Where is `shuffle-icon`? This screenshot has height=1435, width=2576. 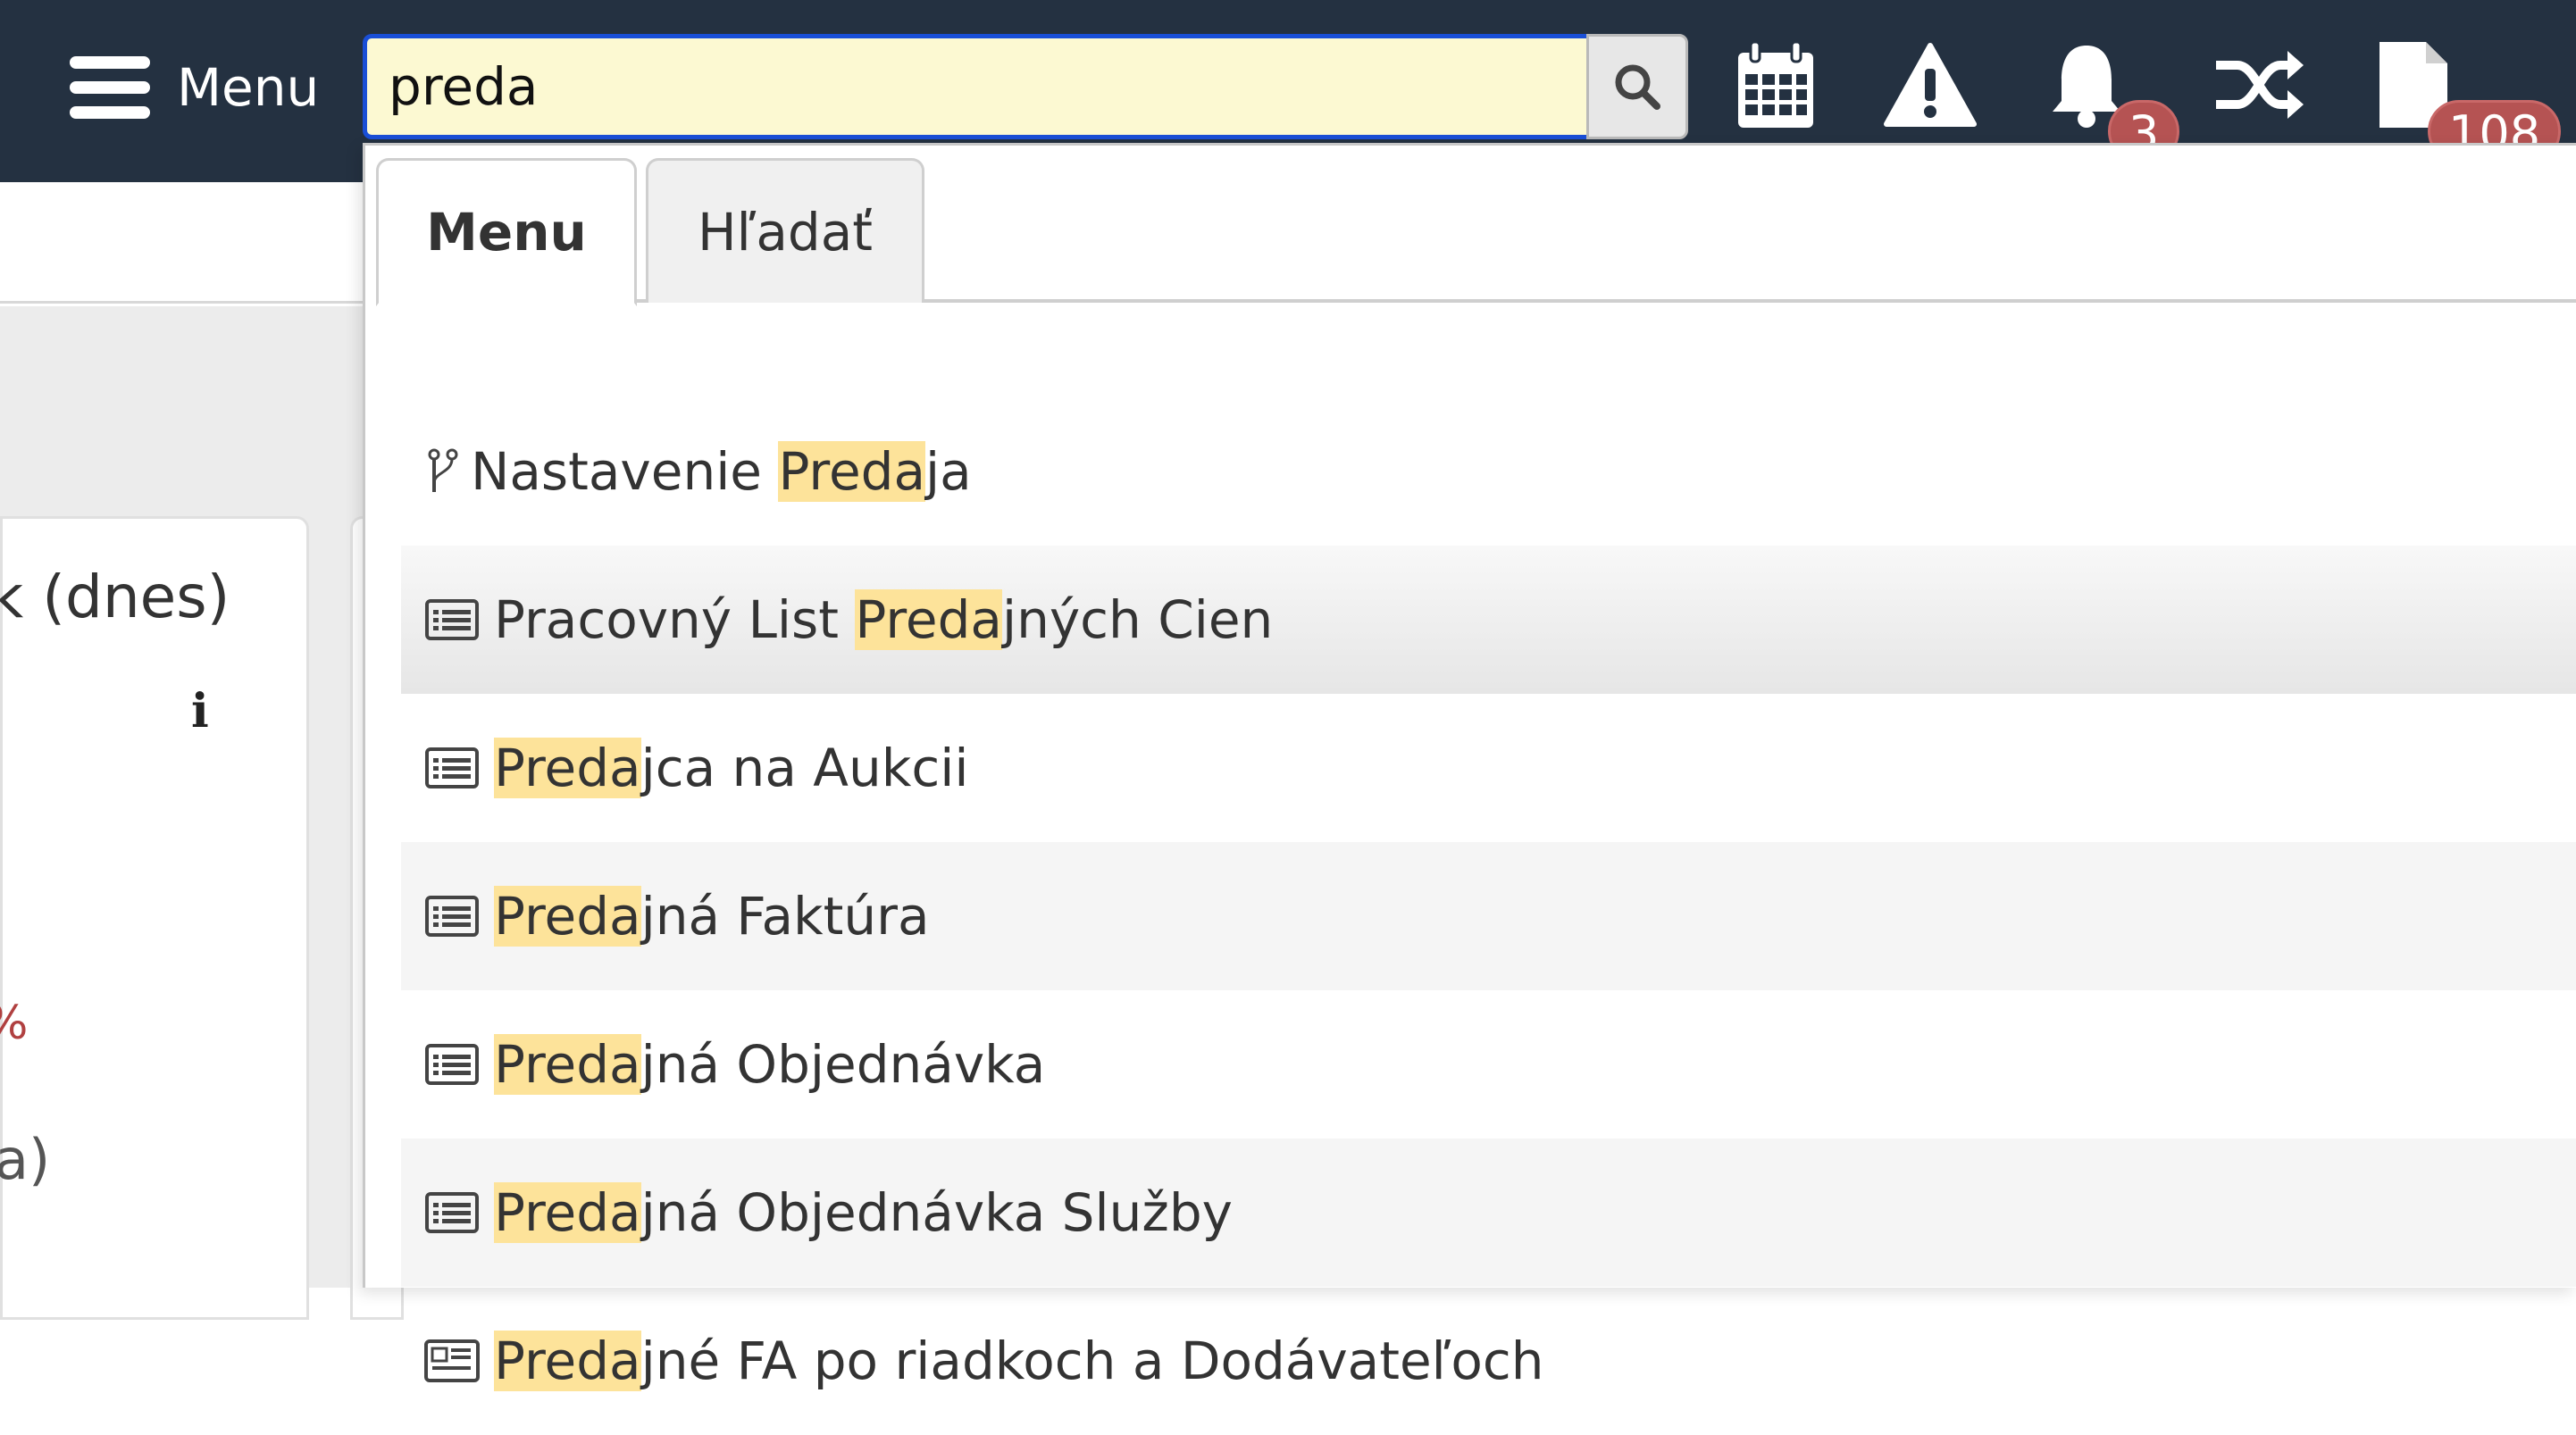 shuffle-icon is located at coordinates (2260, 85).